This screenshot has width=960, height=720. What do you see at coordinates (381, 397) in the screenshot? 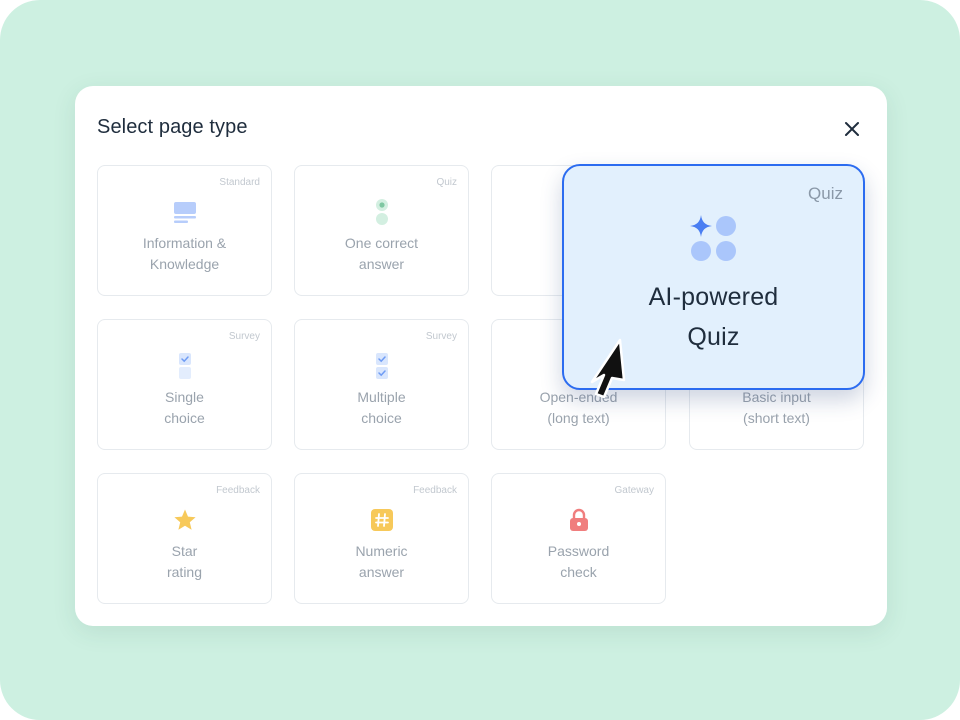
I see `card-label-line1: Multiple` at bounding box center [381, 397].